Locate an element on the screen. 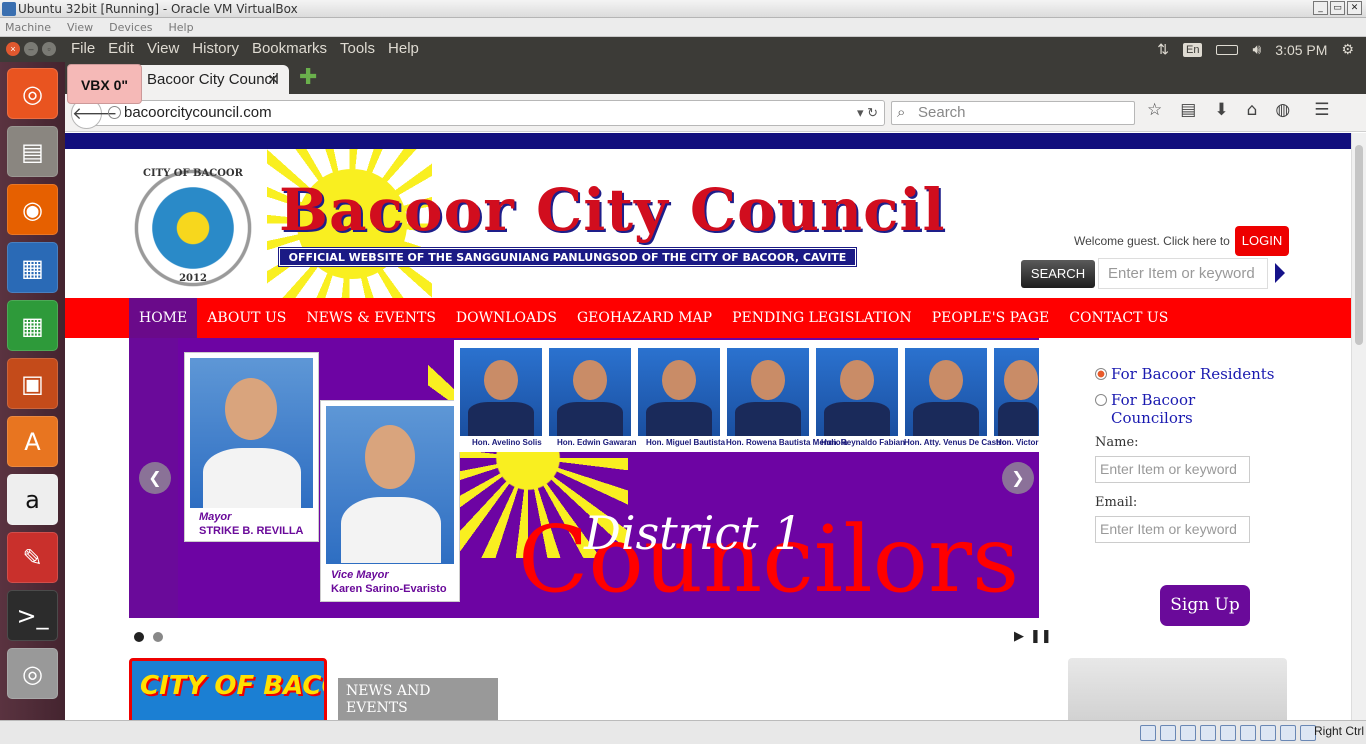 This screenshot has width=1366, height=744. downloads-icon: ⬇ is located at coordinates (1221, 110).